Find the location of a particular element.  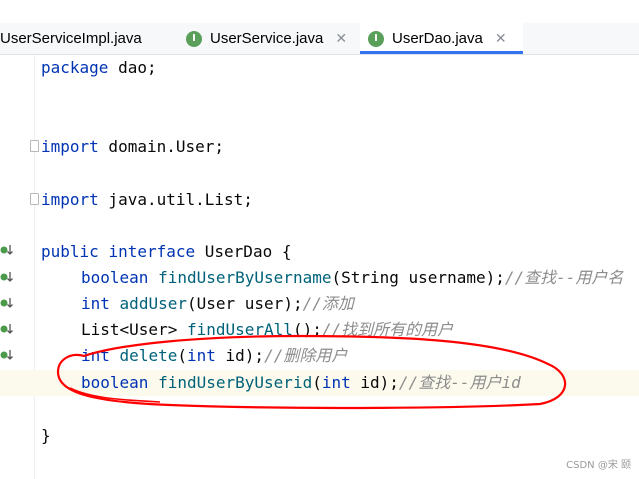

watermark: CSDN @宋 颐 is located at coordinates (598, 465).